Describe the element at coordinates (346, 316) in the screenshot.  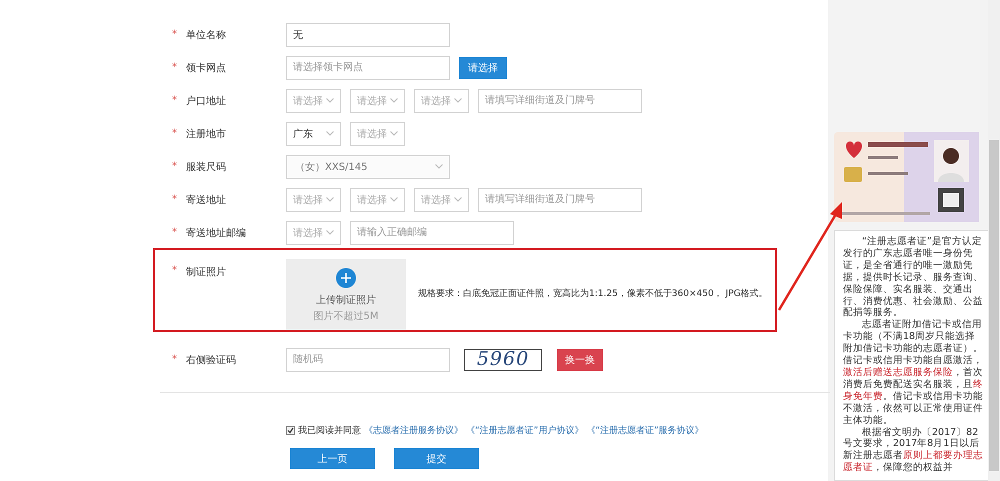
I see `upload-hint: 图片不超过5M` at that location.